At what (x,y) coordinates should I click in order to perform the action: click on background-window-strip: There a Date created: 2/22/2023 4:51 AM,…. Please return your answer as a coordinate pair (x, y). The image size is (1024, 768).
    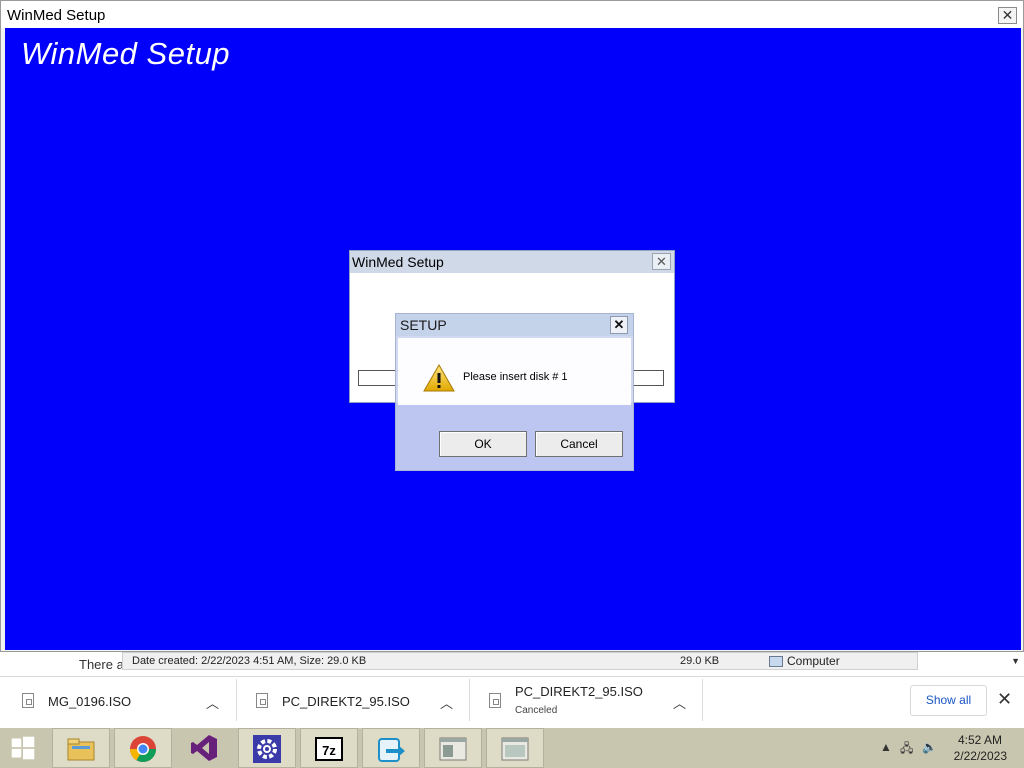
    Looking at the image, I should click on (512, 664).